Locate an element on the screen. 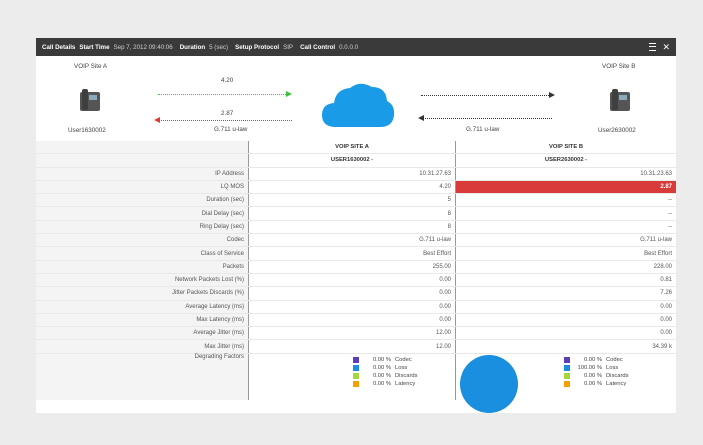 This screenshot has height=445, width=703. legend-item: 0.00 % Loss is located at coordinates (402, 368).